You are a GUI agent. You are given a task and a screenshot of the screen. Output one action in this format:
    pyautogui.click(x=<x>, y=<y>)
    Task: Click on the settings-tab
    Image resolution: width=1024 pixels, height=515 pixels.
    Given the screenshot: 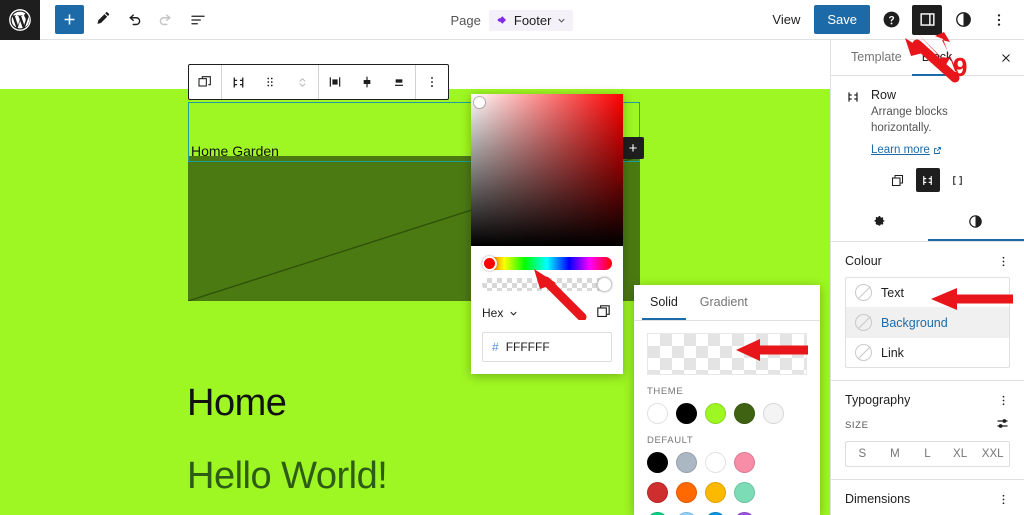 What is the action you would take?
    pyautogui.click(x=879, y=222)
    